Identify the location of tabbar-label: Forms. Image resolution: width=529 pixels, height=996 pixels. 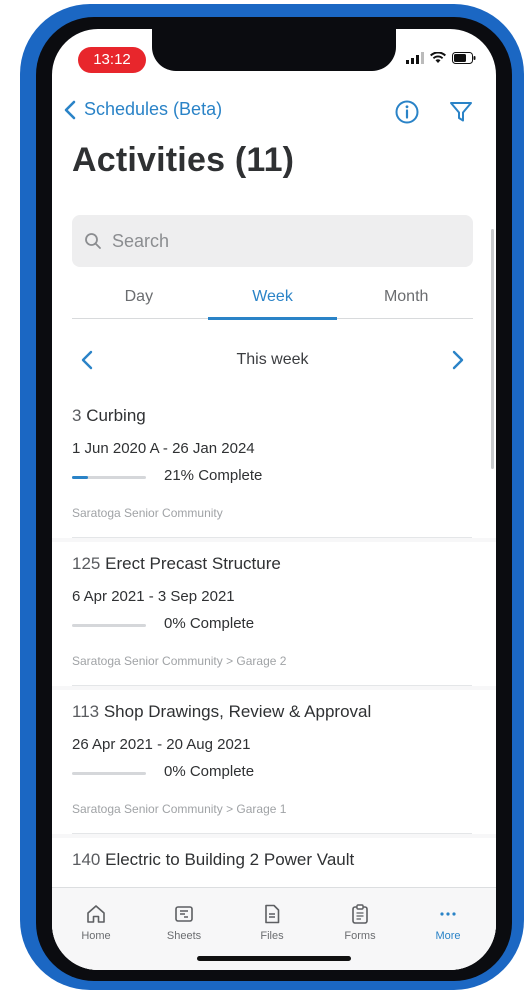
(360, 936).